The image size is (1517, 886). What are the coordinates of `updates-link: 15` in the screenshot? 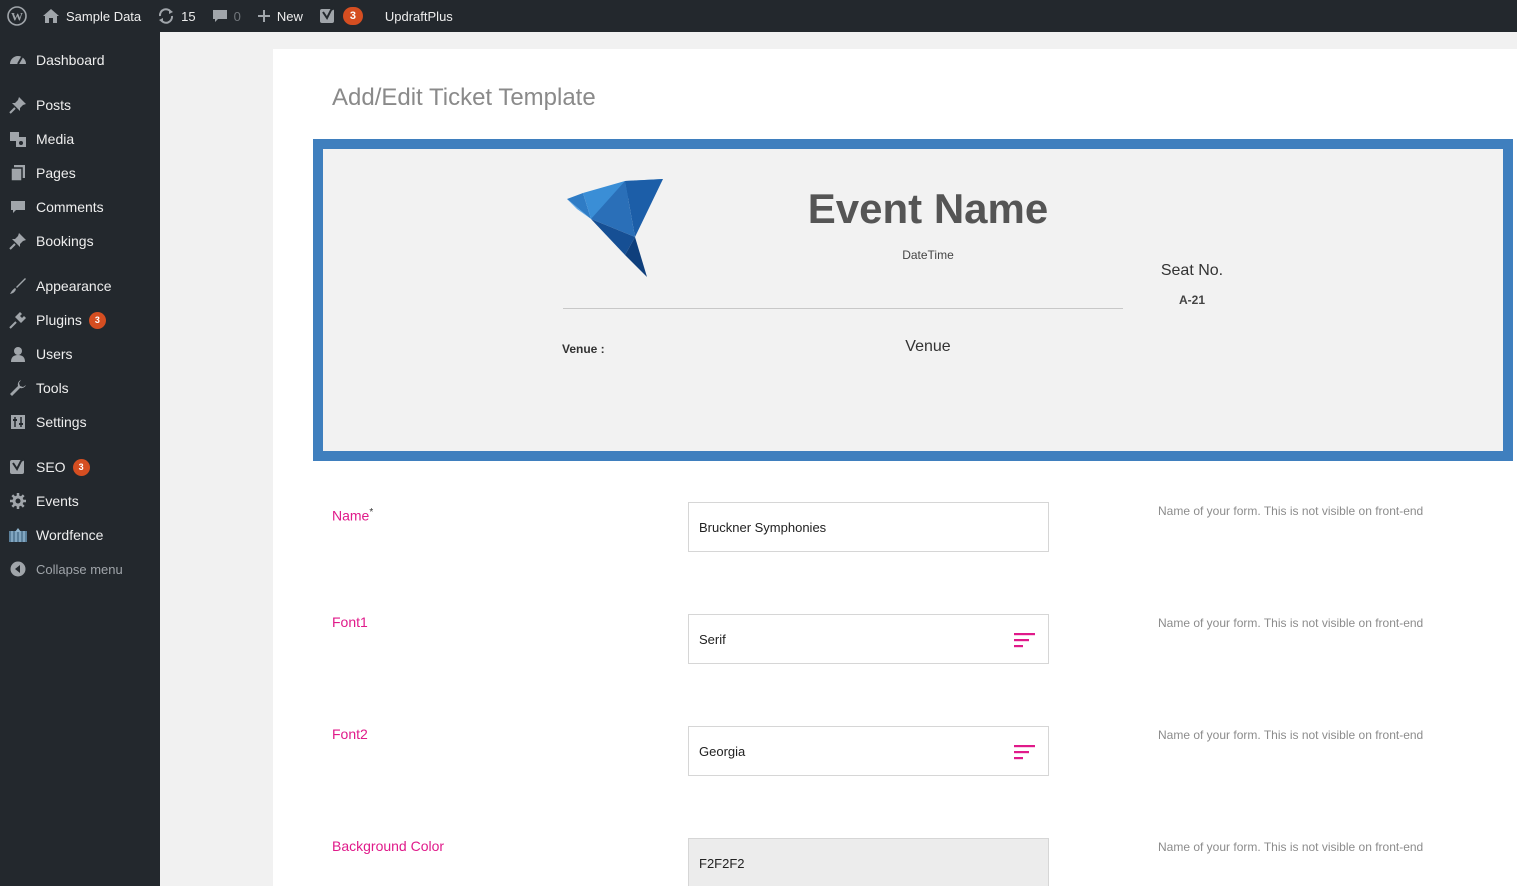 It's located at (176, 16).